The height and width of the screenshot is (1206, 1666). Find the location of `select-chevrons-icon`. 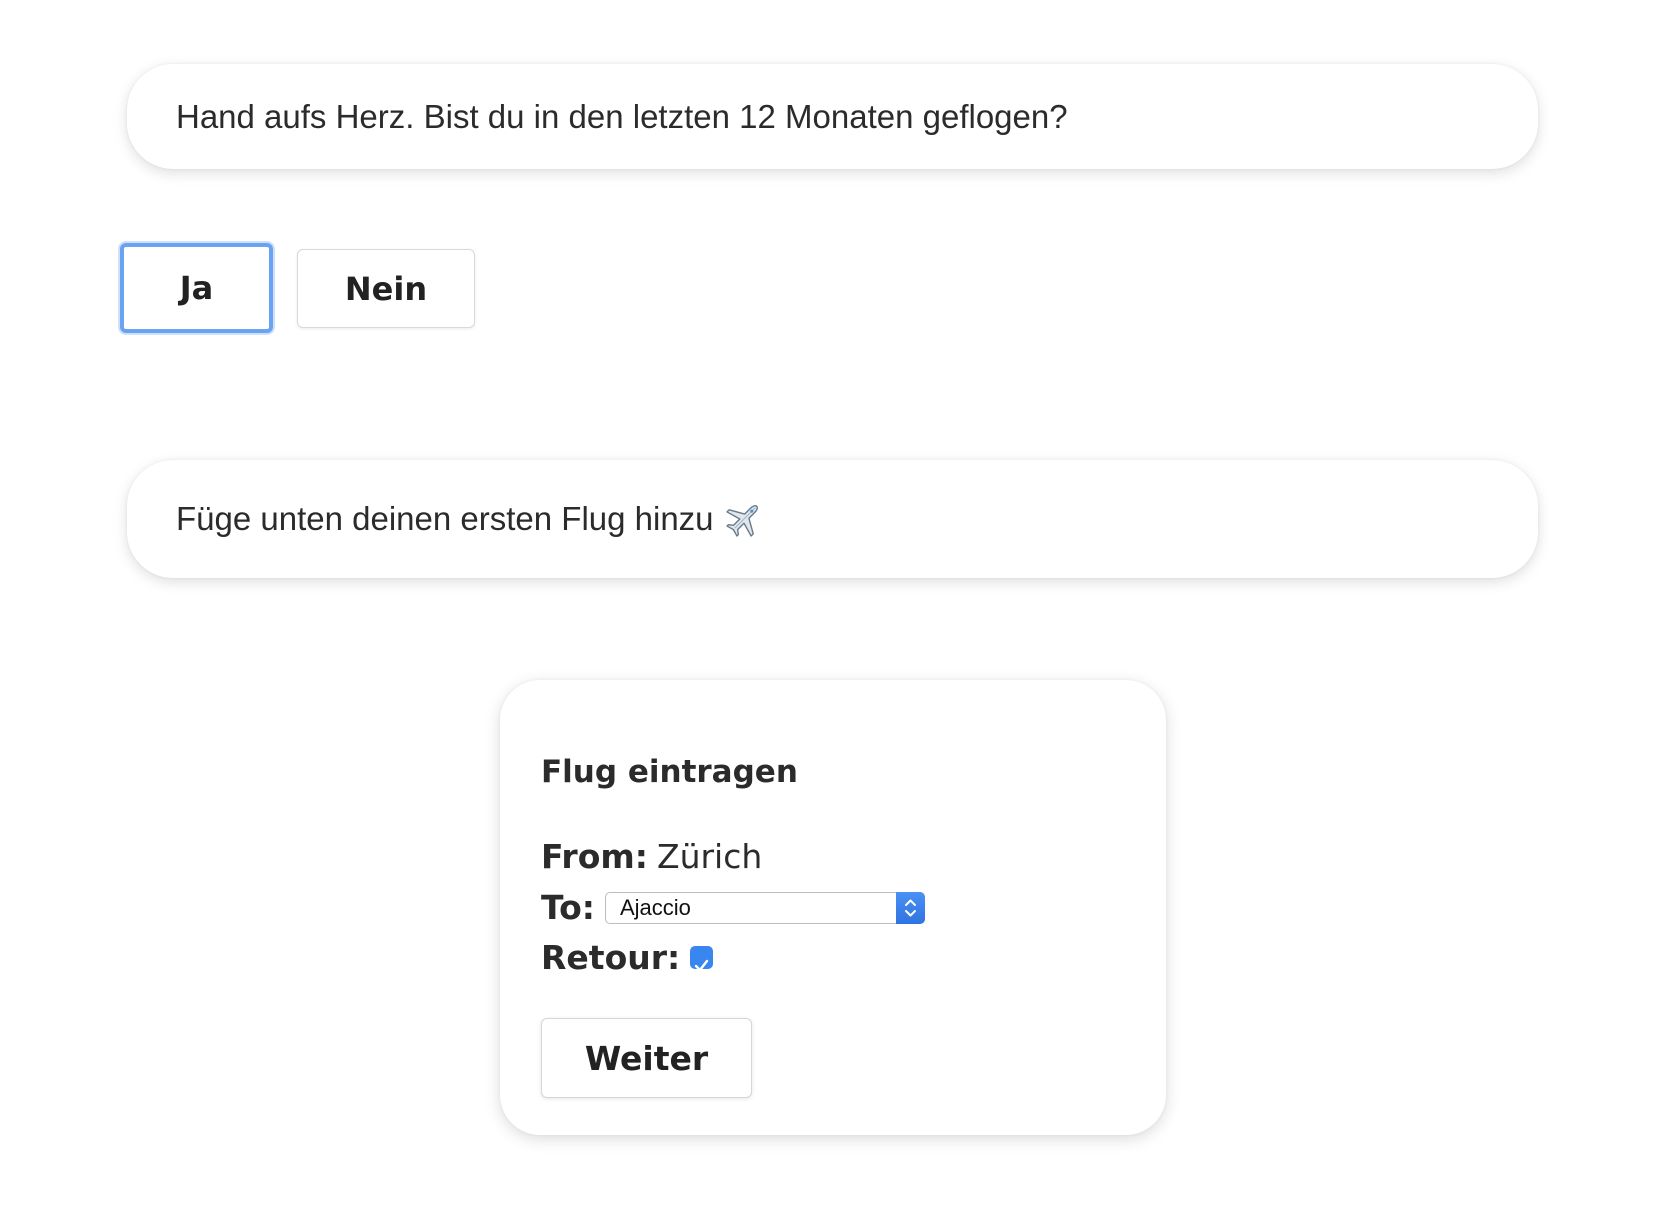

select-chevrons-icon is located at coordinates (910, 907).